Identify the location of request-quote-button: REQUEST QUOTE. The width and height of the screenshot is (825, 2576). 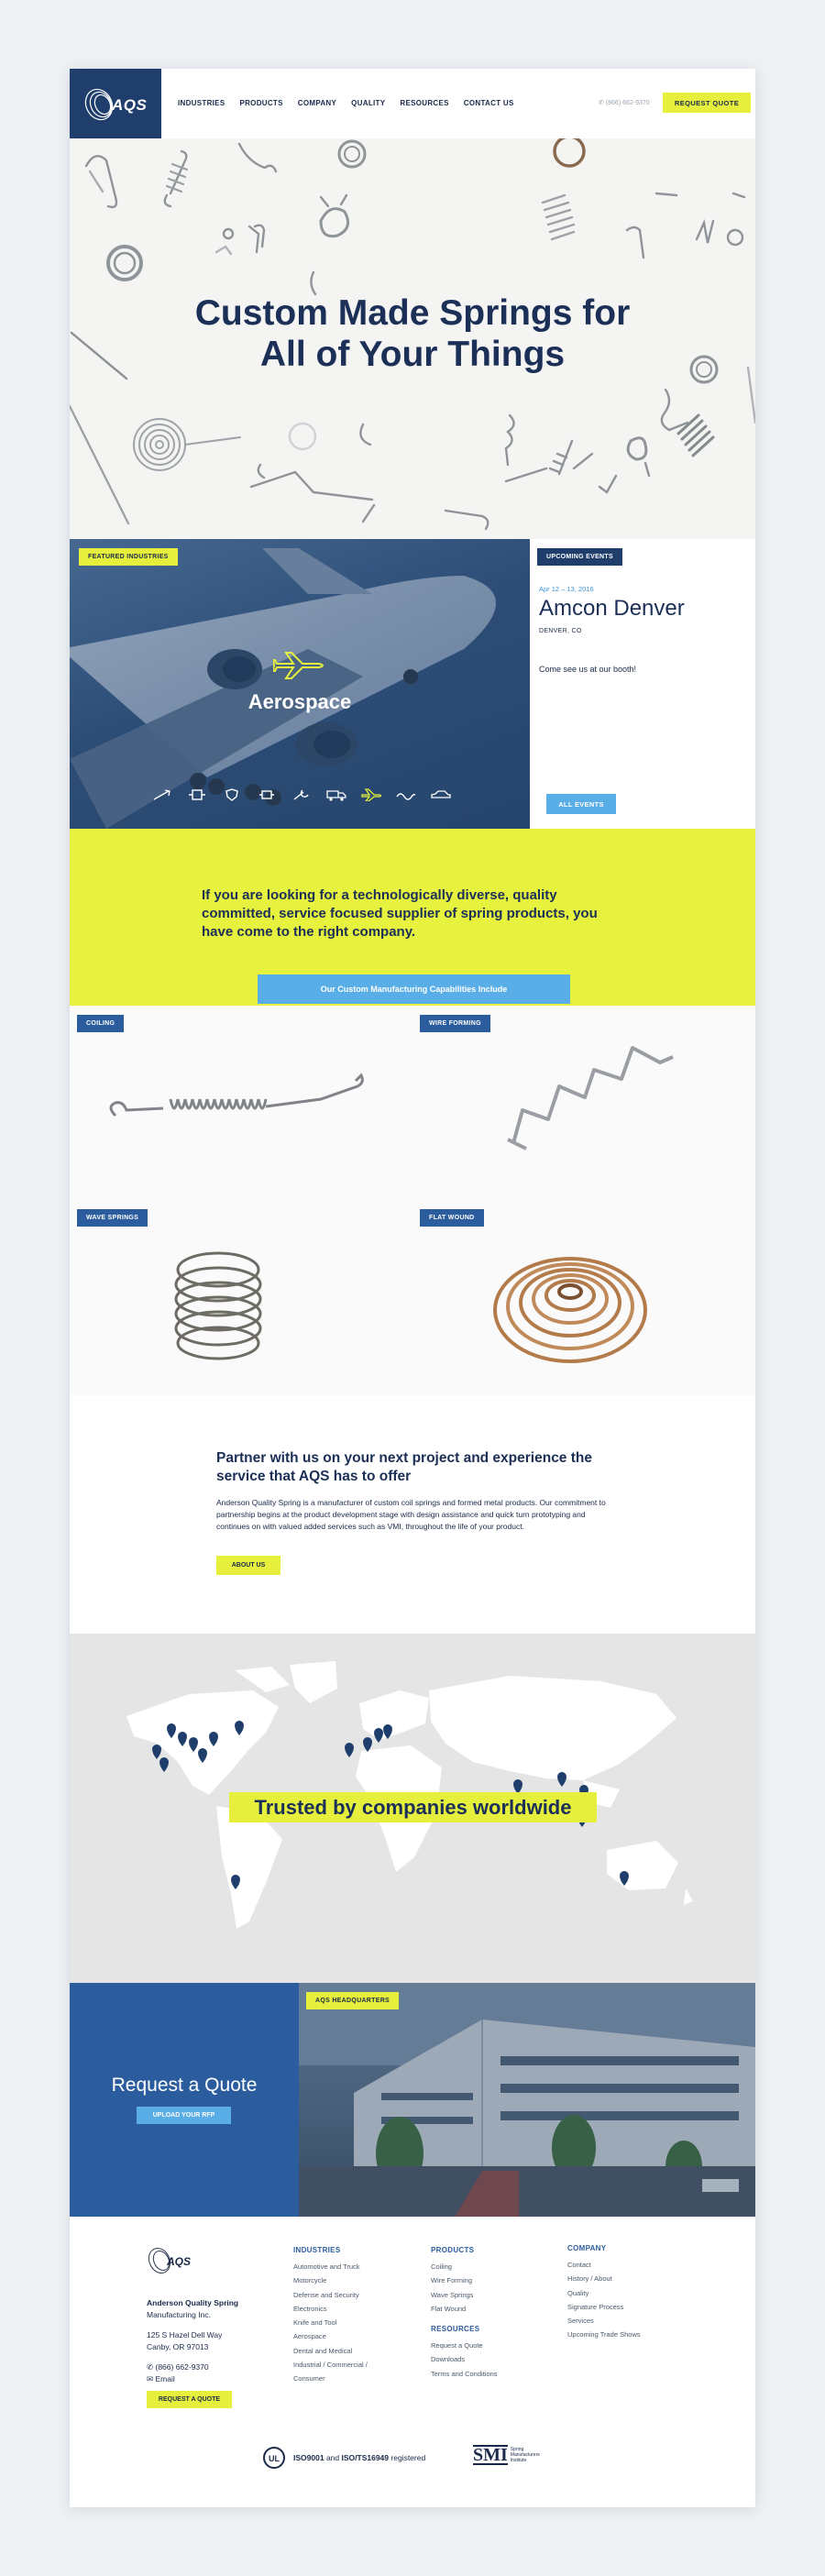
(707, 103).